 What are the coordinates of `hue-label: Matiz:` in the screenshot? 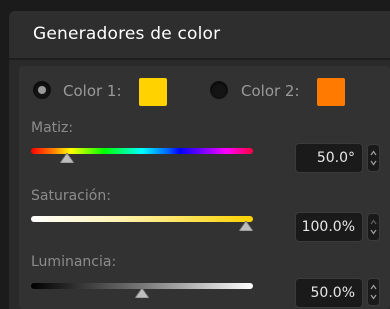 It's located at (52, 128).